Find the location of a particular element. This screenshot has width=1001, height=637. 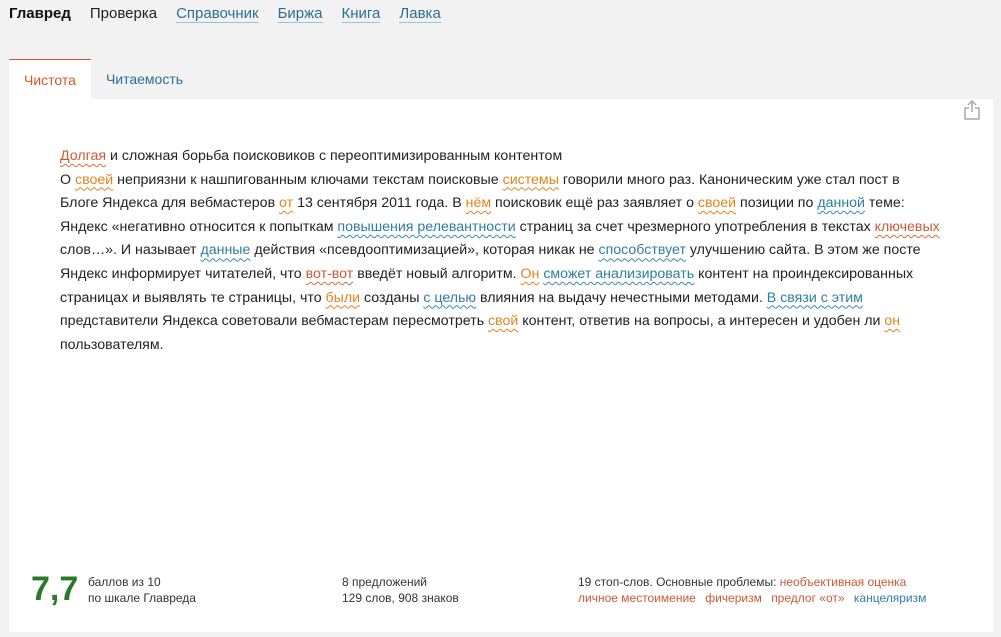

tab-readability: Читаемость is located at coordinates (144, 79).